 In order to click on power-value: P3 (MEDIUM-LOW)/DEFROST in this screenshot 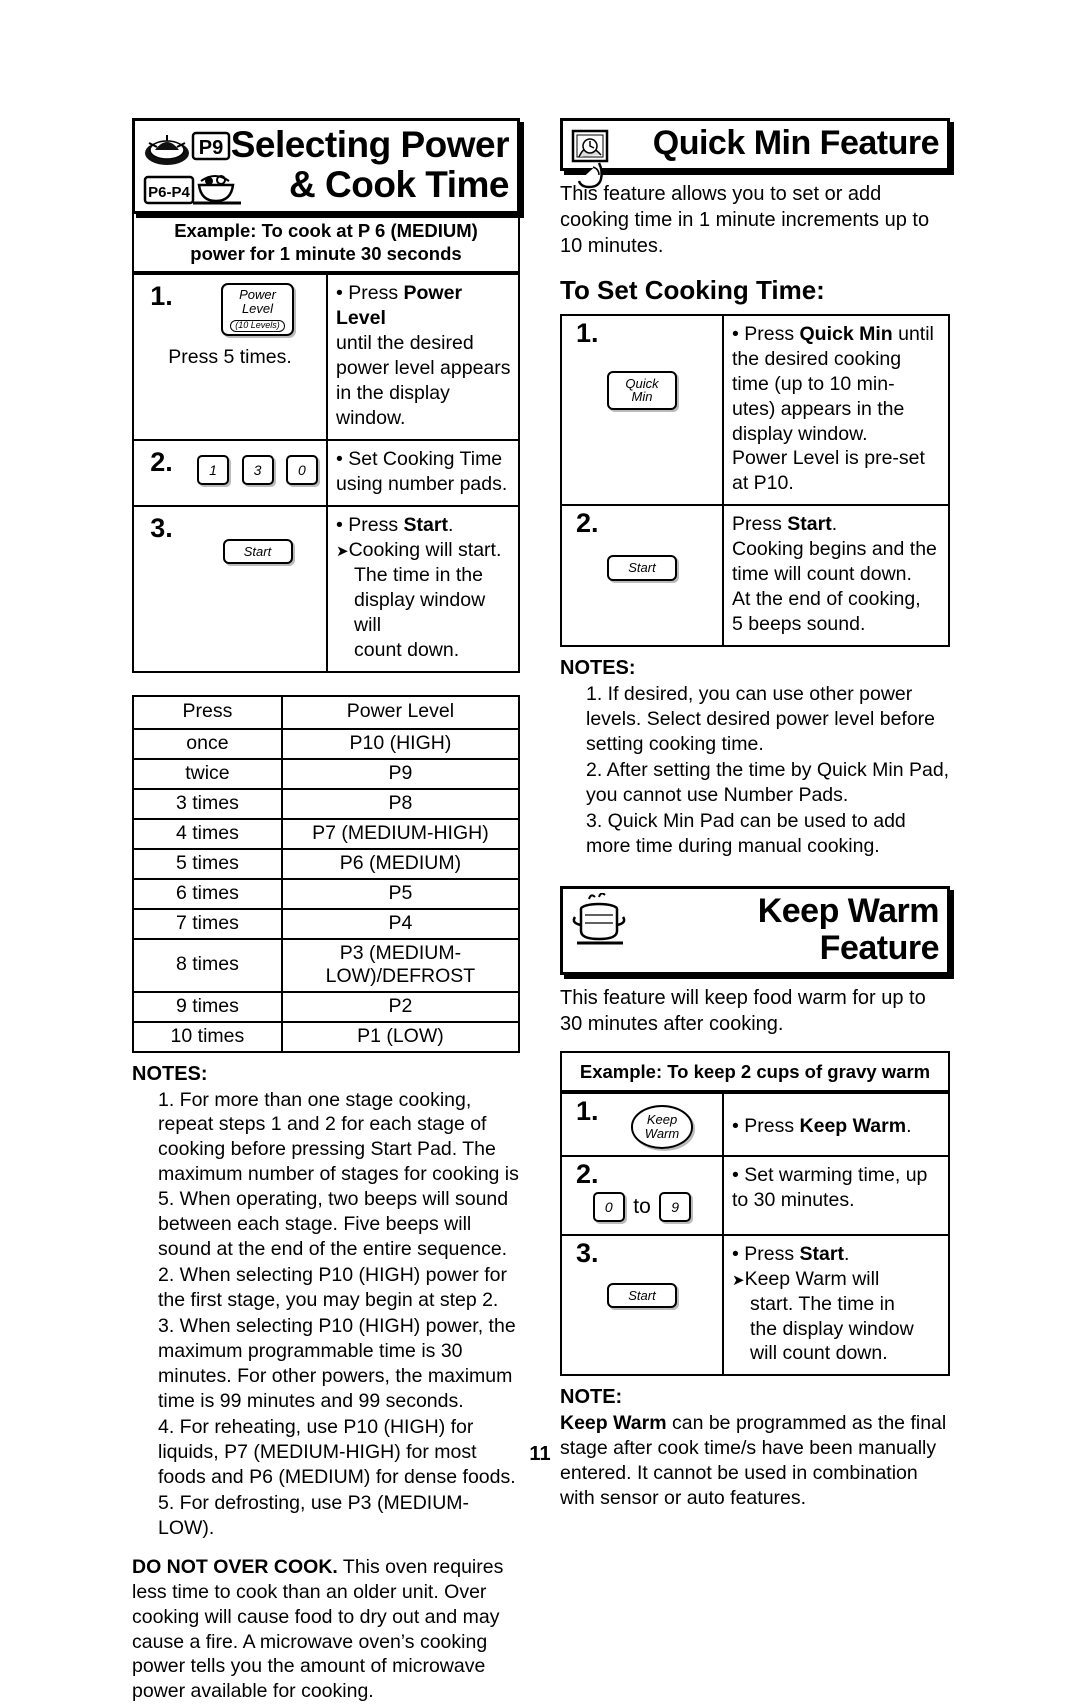, I will do `click(400, 965)`.